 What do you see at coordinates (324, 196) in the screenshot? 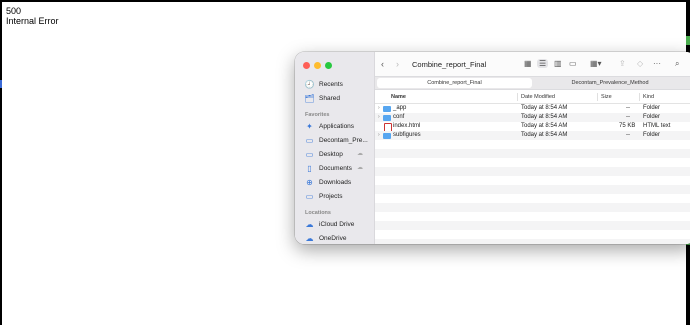
I see `sidebar-item-projects: ▭ Projects` at bounding box center [324, 196].